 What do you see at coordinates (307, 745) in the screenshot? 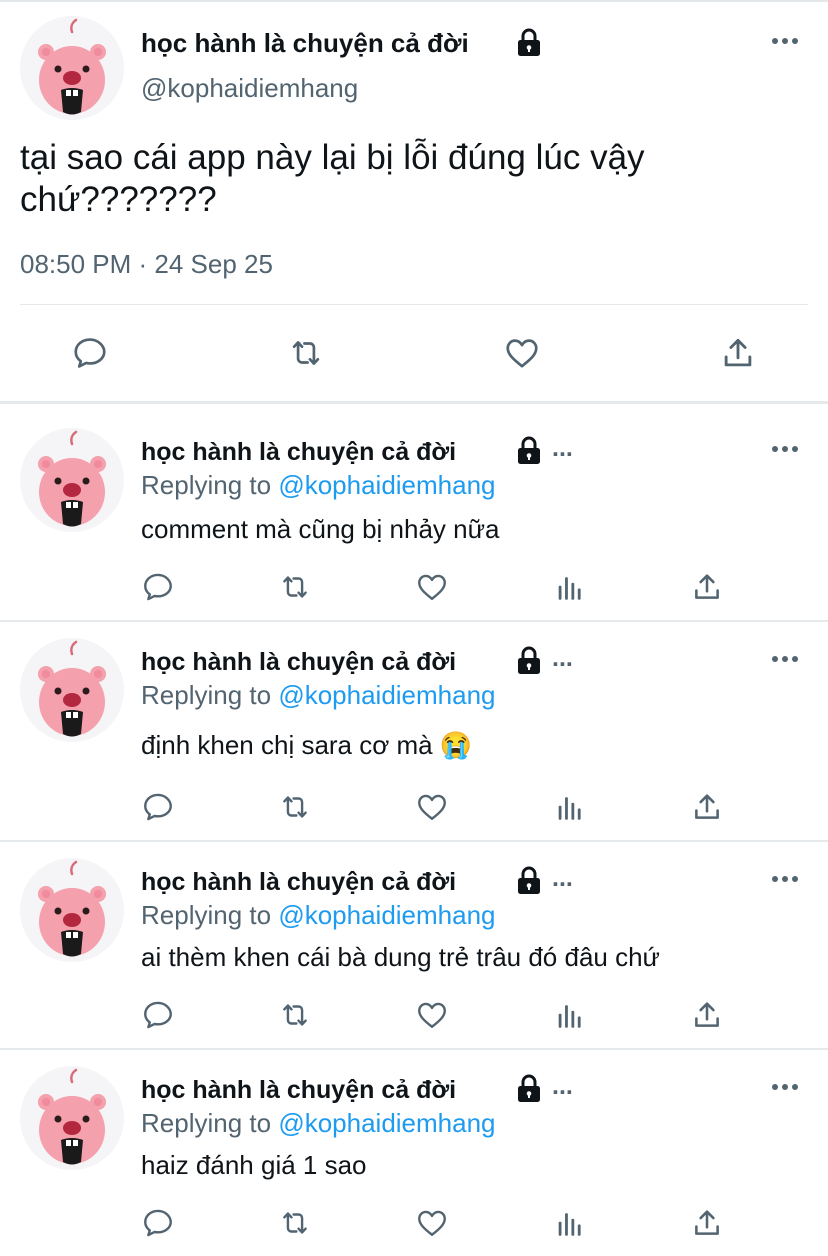
I see `reply-text: định khen chị sara cơ mà 😭` at bounding box center [307, 745].